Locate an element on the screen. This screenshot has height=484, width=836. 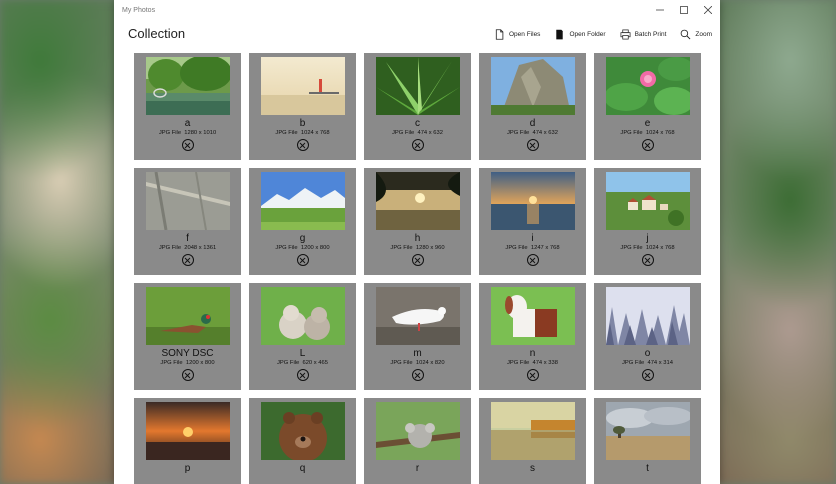
photo-card: e JPG File 1024 x 768 is located at coordinates (647, 106).